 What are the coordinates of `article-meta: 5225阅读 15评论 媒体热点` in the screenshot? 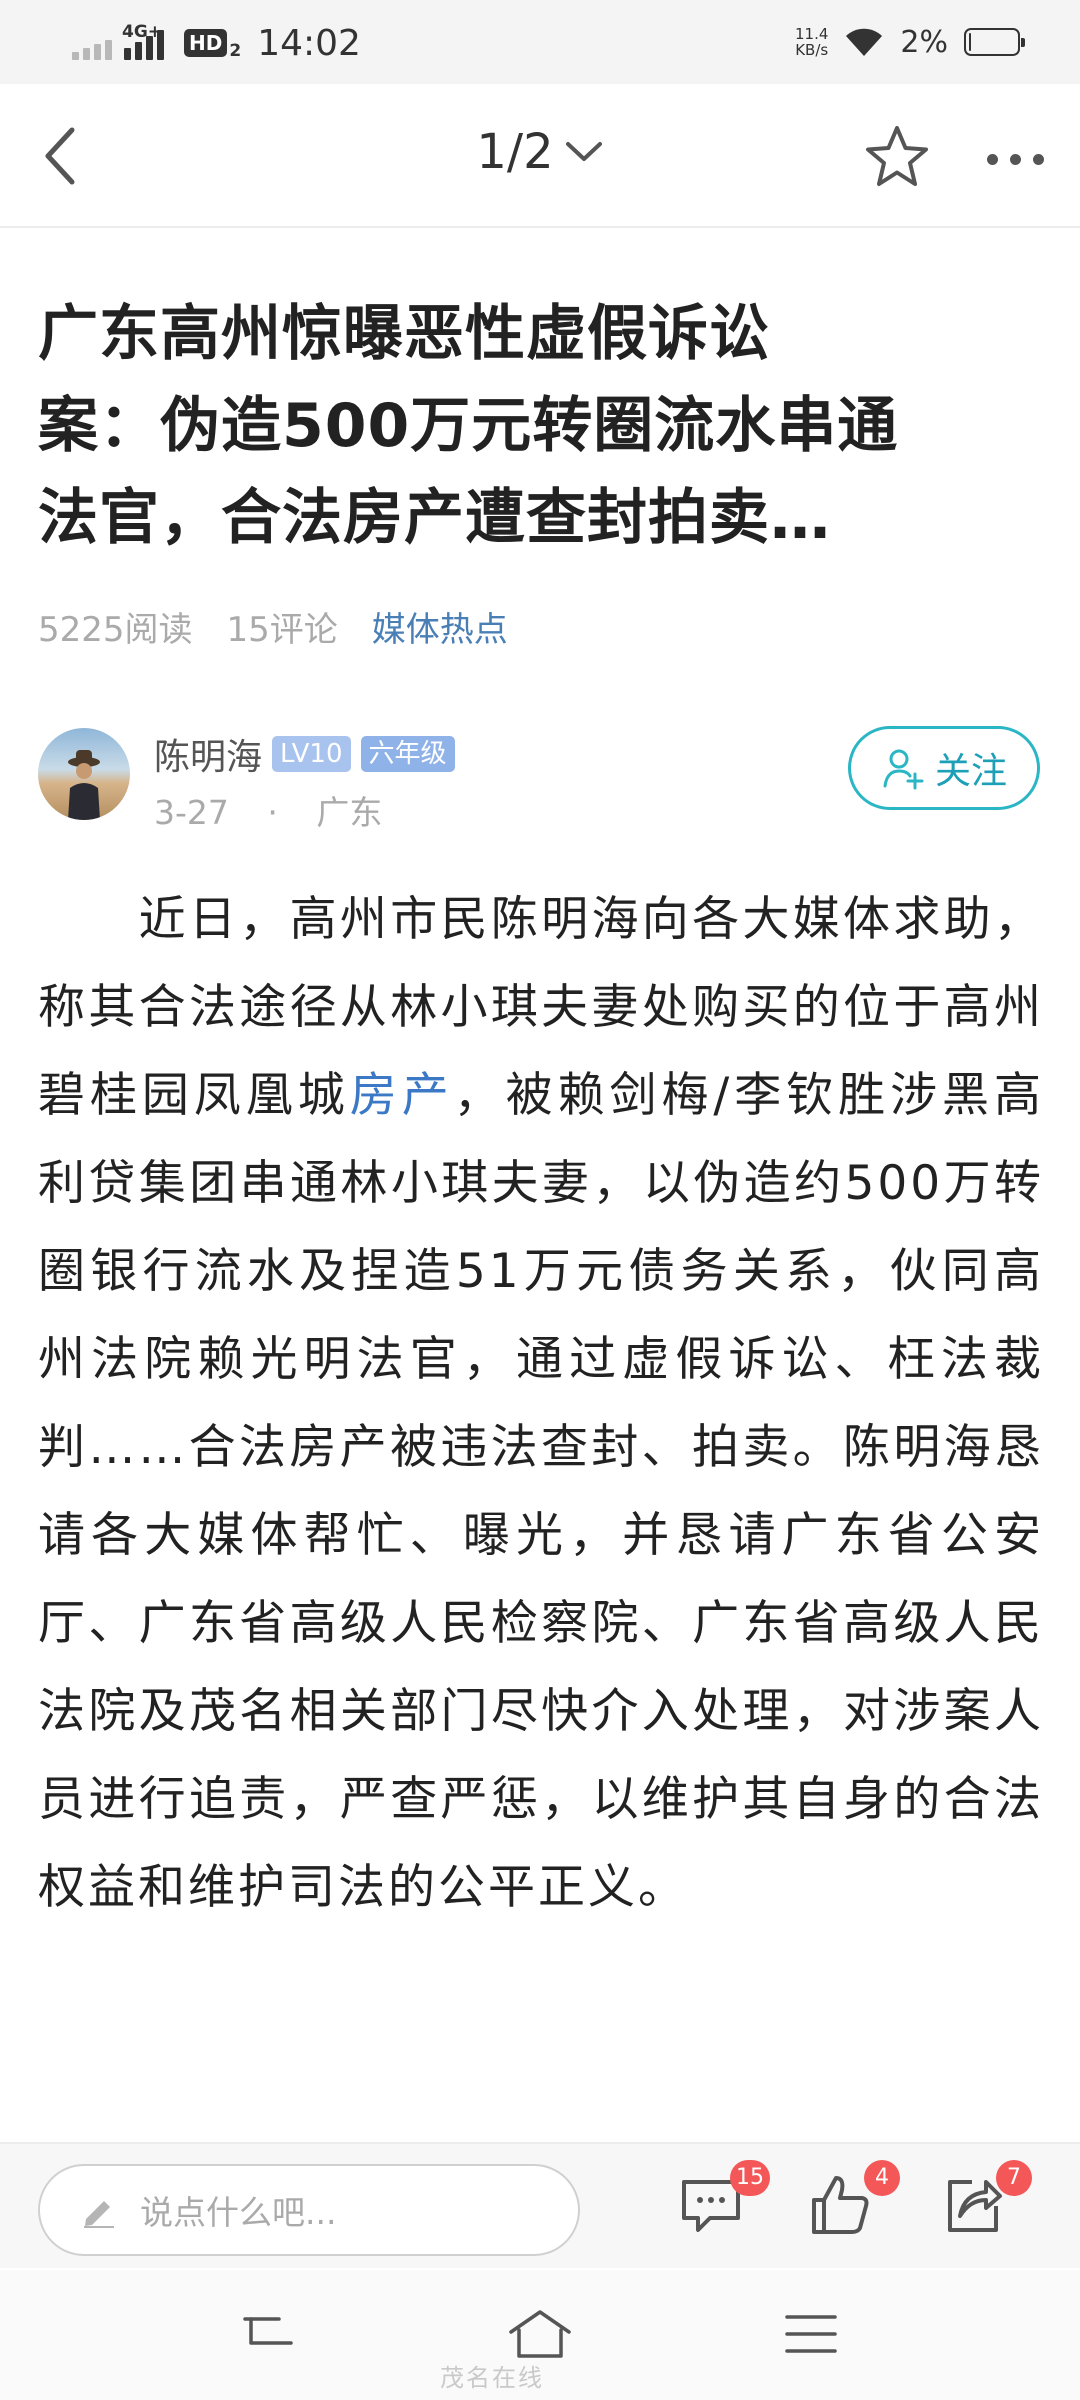 It's located at (273, 626).